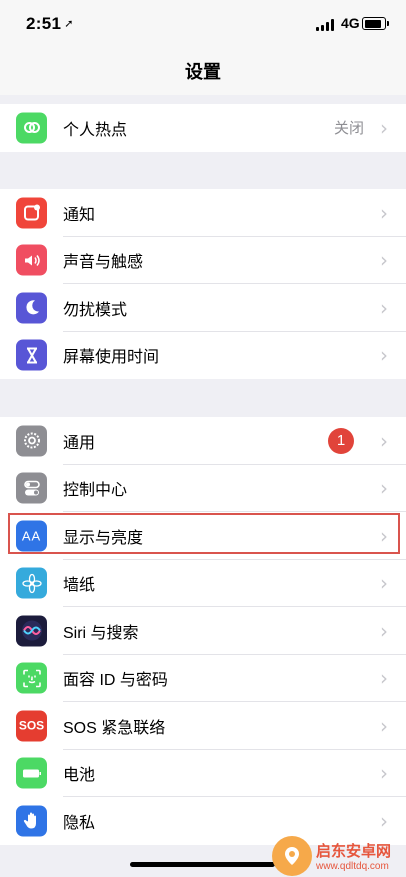 The width and height of the screenshot is (406, 877). I want to click on settings-row-general: 通用 1 ›, so click(203, 441).